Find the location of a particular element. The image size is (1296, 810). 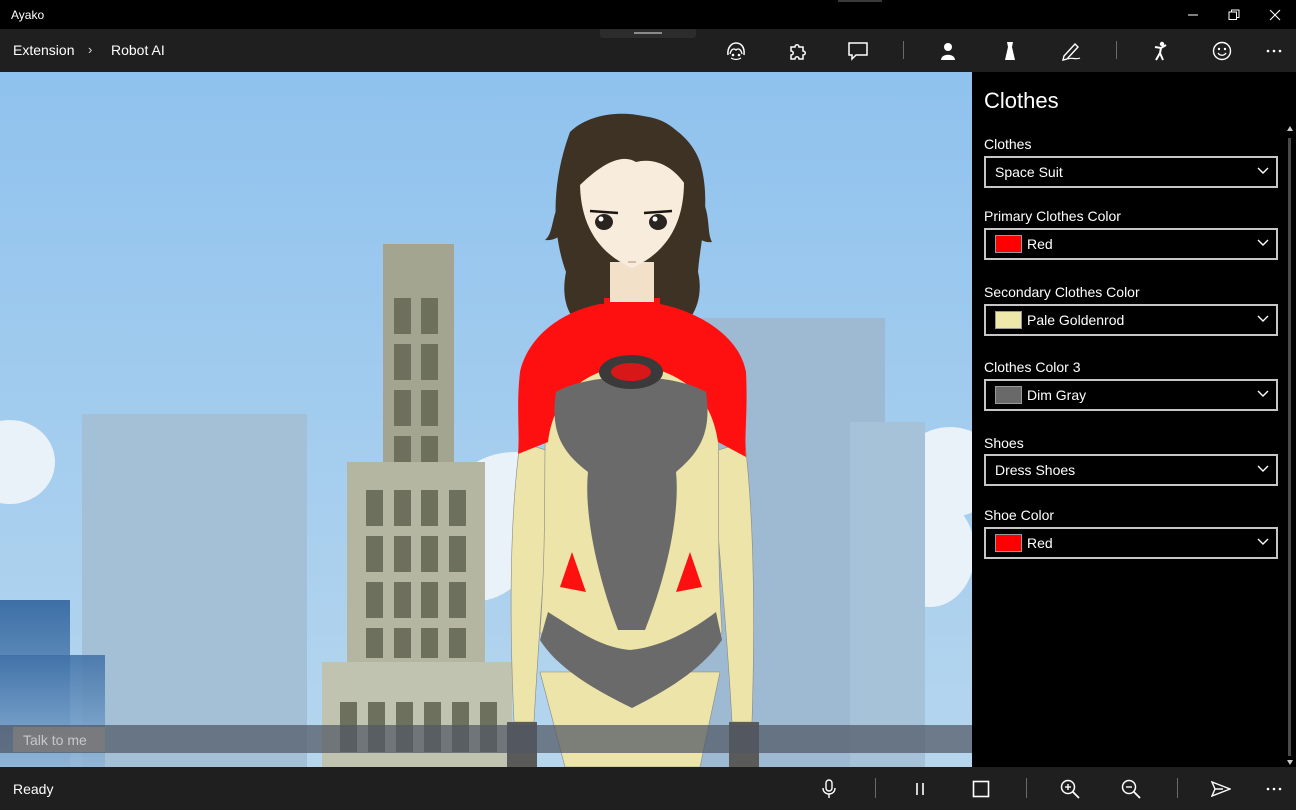

breadcrumb-extension: Extension is located at coordinates (43, 50).